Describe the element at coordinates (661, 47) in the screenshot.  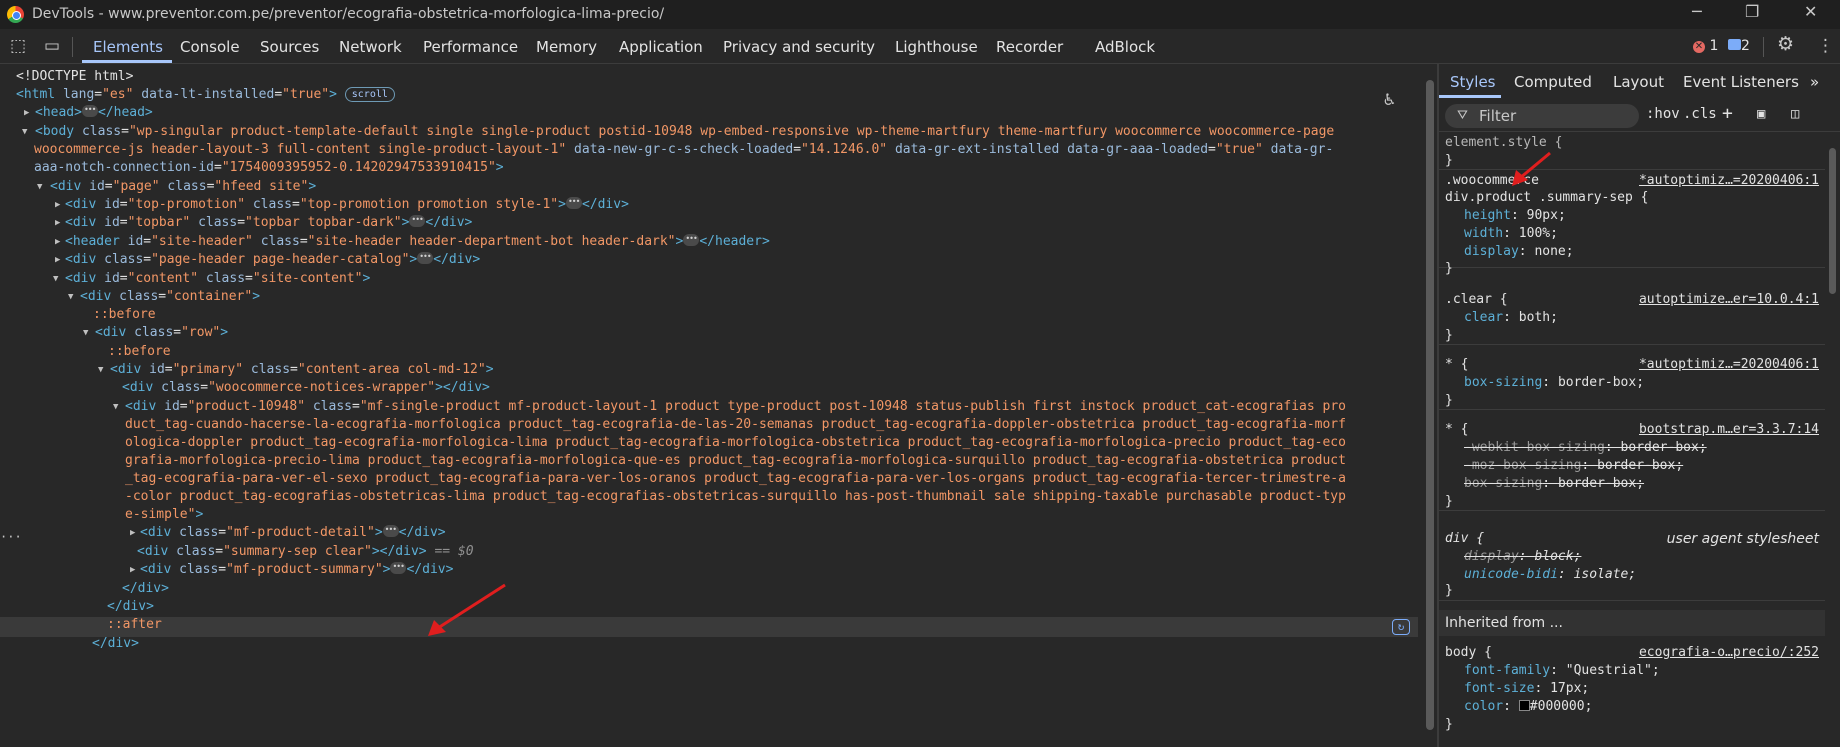
I see `tab-application: Application` at that location.